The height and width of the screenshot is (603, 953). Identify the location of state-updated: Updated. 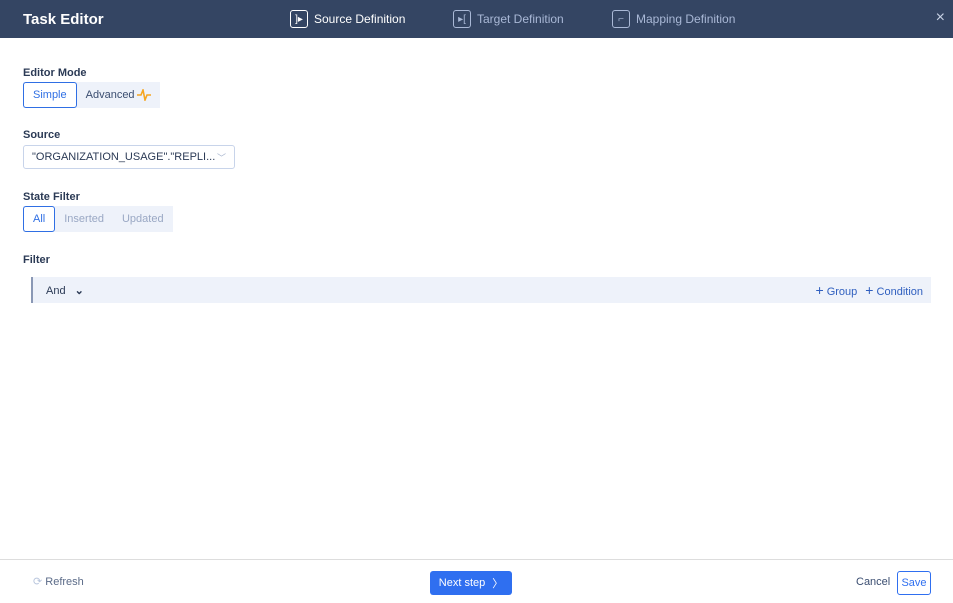
(143, 219).